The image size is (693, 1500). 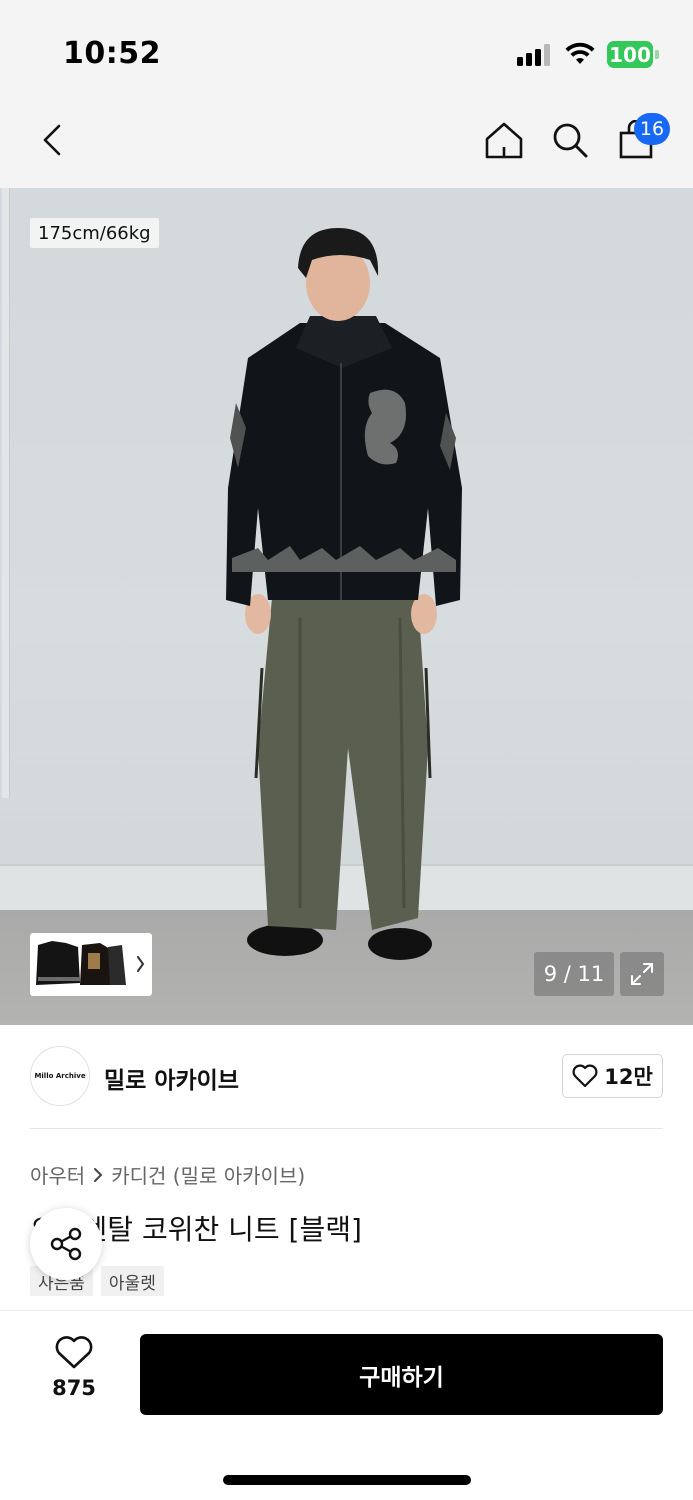 I want to click on expand-icon, so click(x=642, y=974).